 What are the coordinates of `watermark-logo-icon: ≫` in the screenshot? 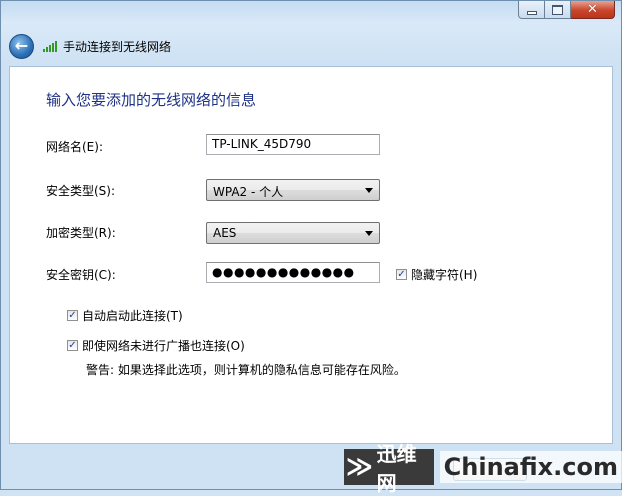 It's located at (359, 467).